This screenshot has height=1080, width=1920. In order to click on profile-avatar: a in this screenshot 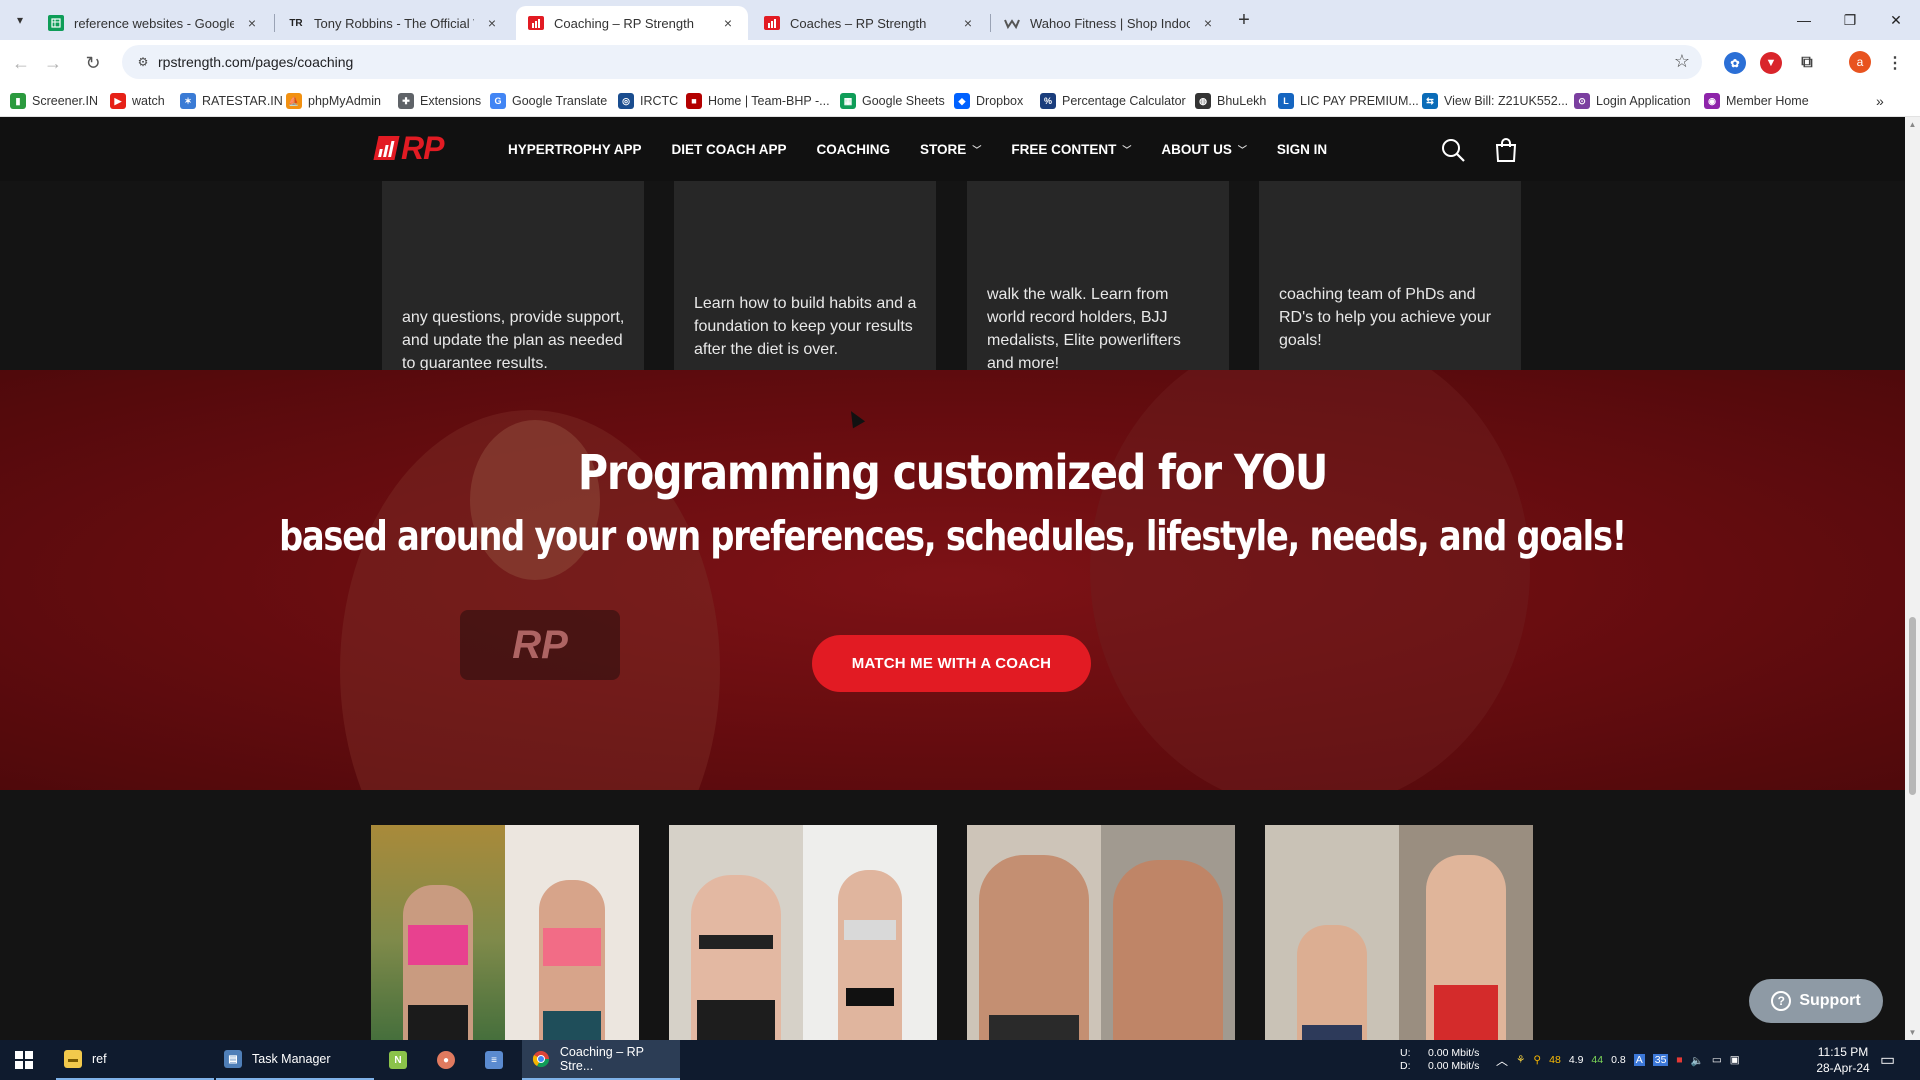, I will do `click(1860, 62)`.